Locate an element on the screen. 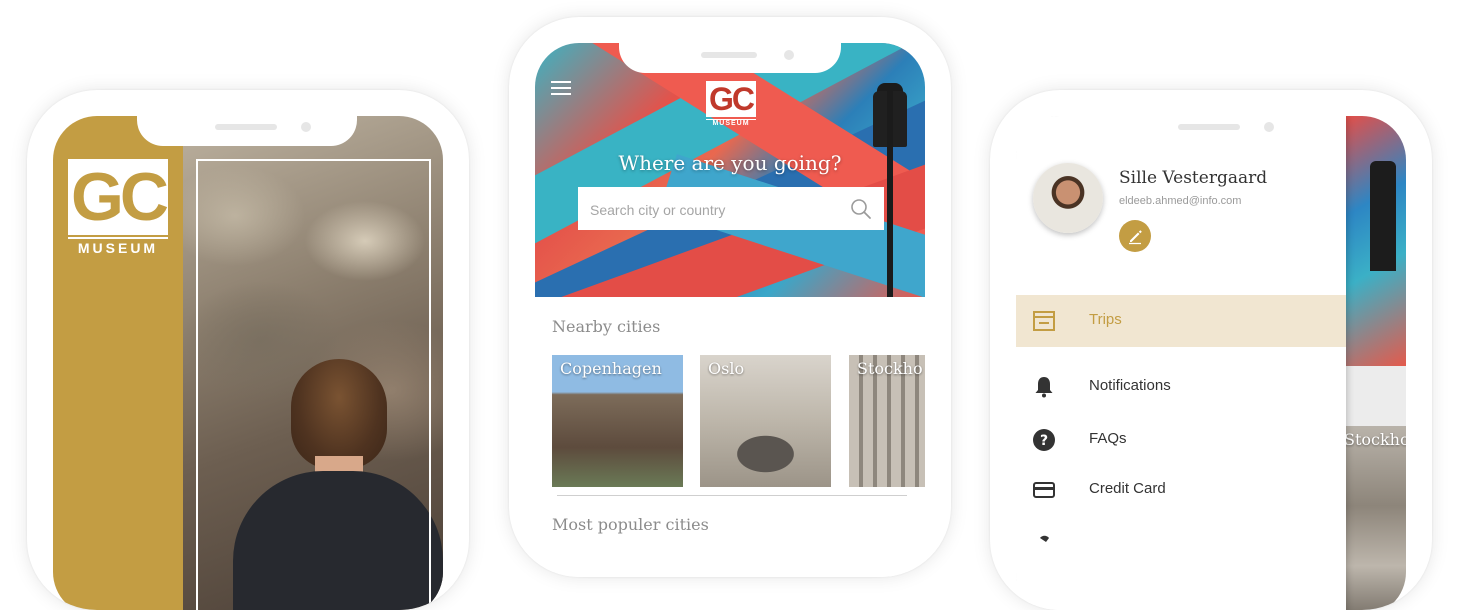 Image resolution: width=1460 pixels, height=610 pixels. search-input is located at coordinates (715, 209).